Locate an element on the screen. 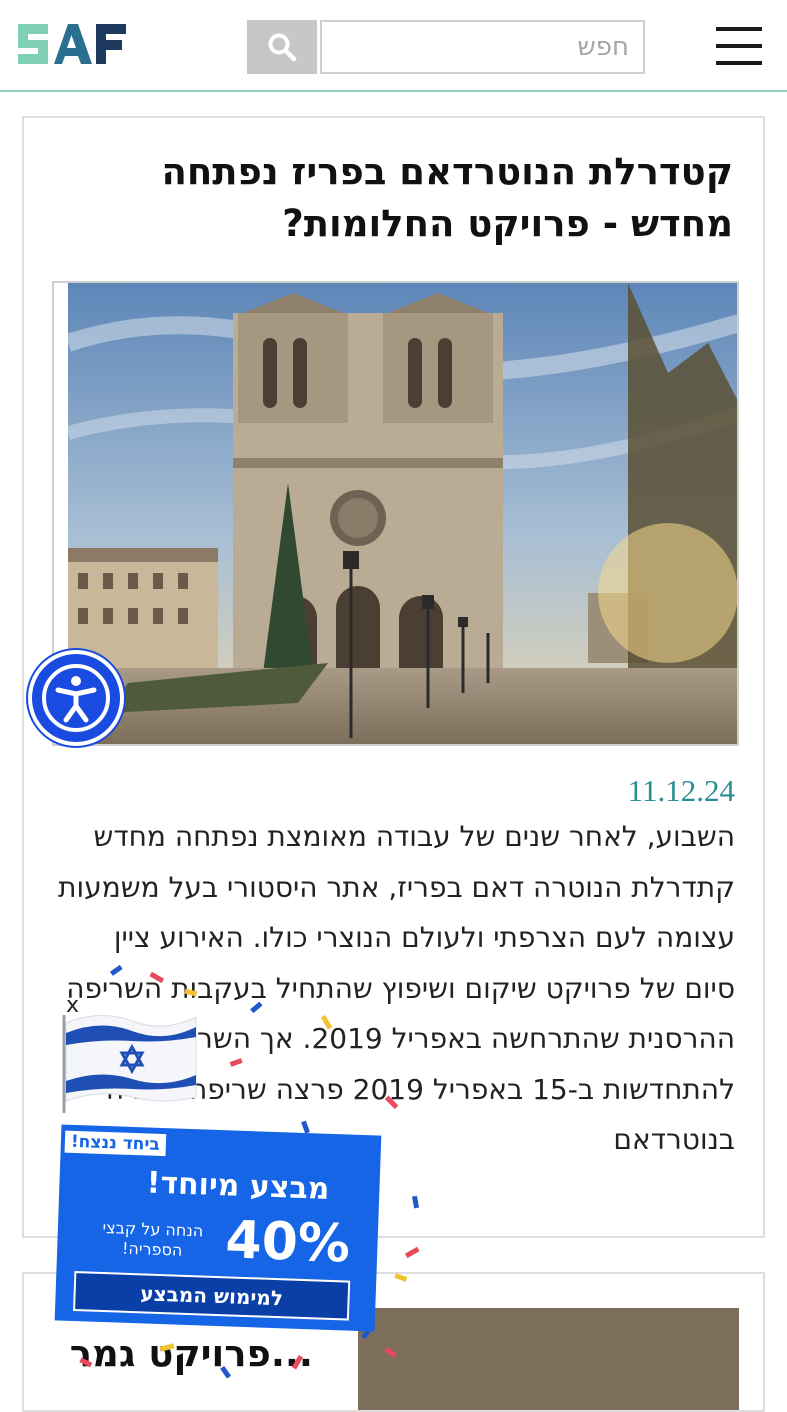  hamburger-menu-icon is located at coordinates (739, 46).